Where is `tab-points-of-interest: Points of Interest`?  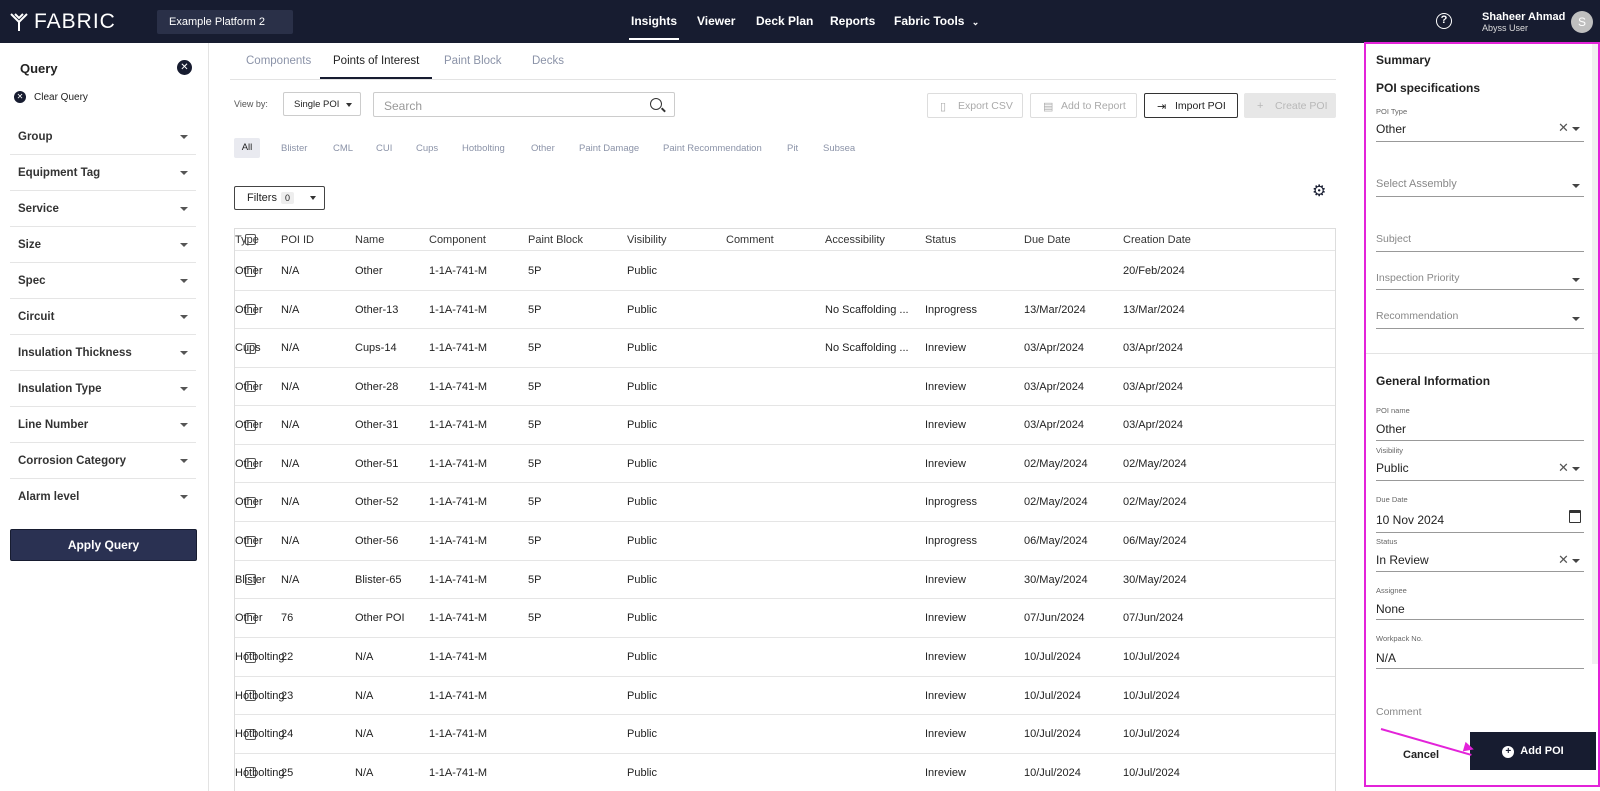
tab-points-of-interest: Points of Interest is located at coordinates (376, 61).